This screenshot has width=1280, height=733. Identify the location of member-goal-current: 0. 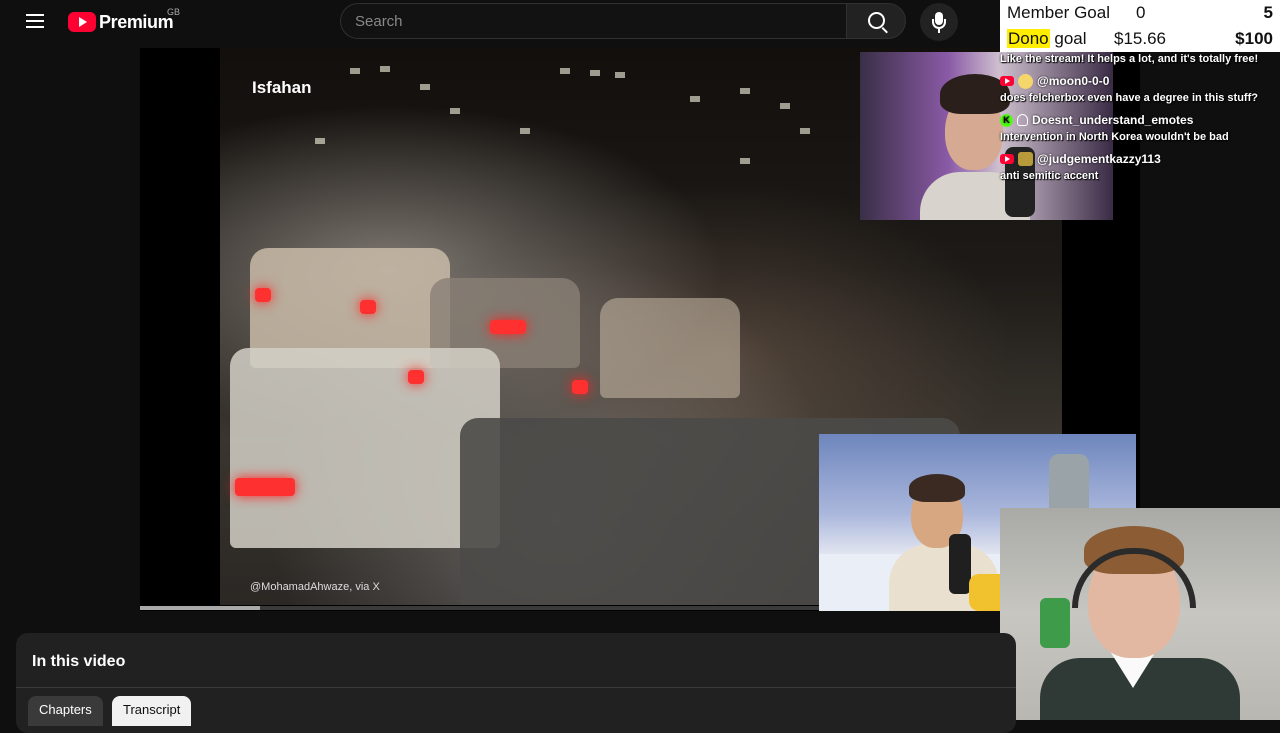
(1141, 12).